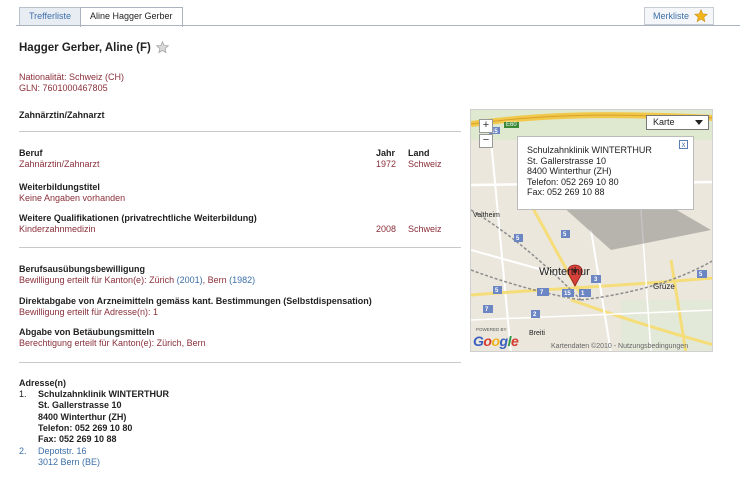 The height and width of the screenshot is (477, 750). Describe the element at coordinates (72, 198) in the screenshot. I see `weiterbildung-value: Keine Angaben vorhanden` at that location.